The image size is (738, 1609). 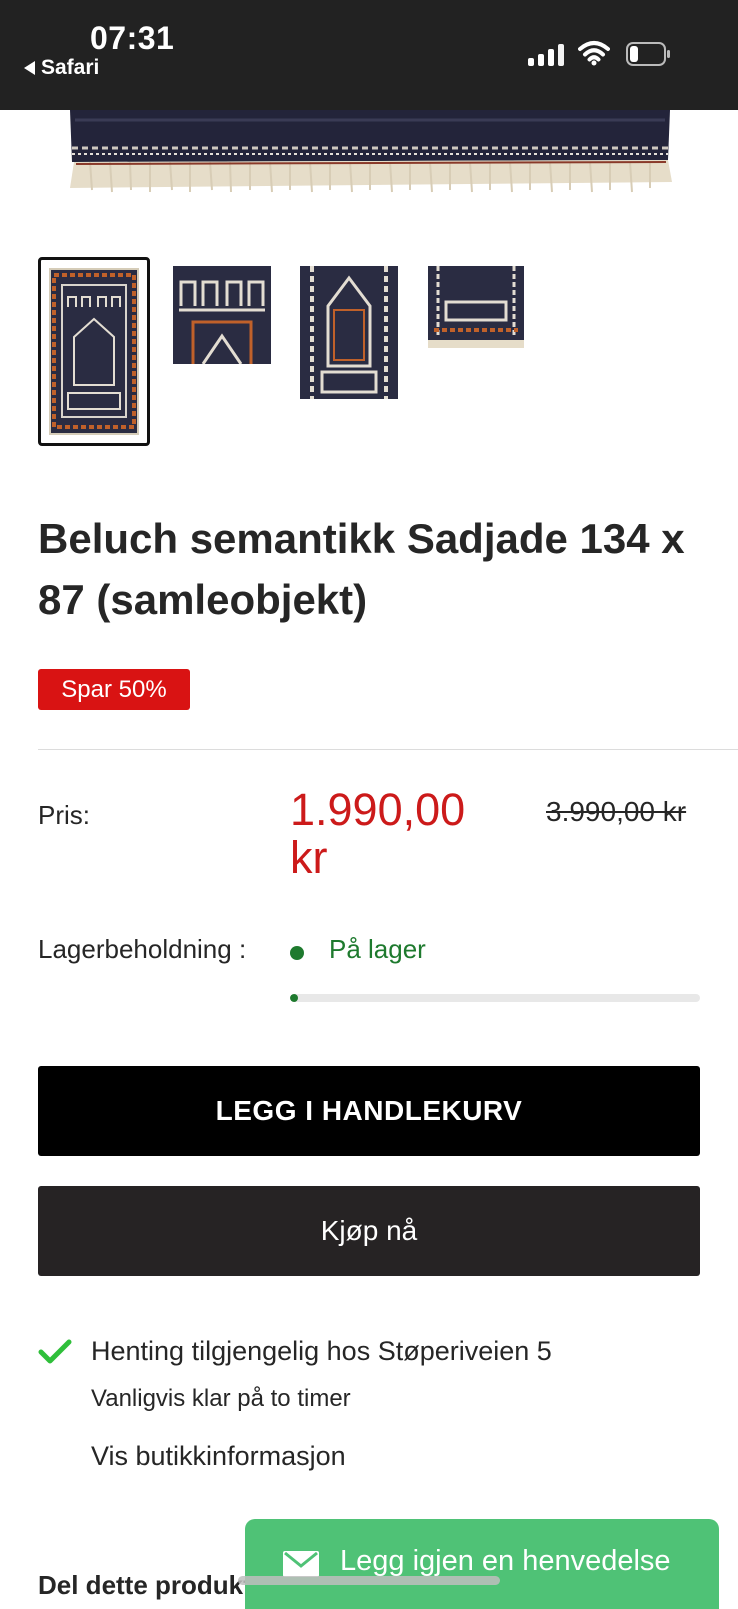 What do you see at coordinates (369, 1111) in the screenshot?
I see `add-to-cart-button: LEGG I HANDLEKURV` at bounding box center [369, 1111].